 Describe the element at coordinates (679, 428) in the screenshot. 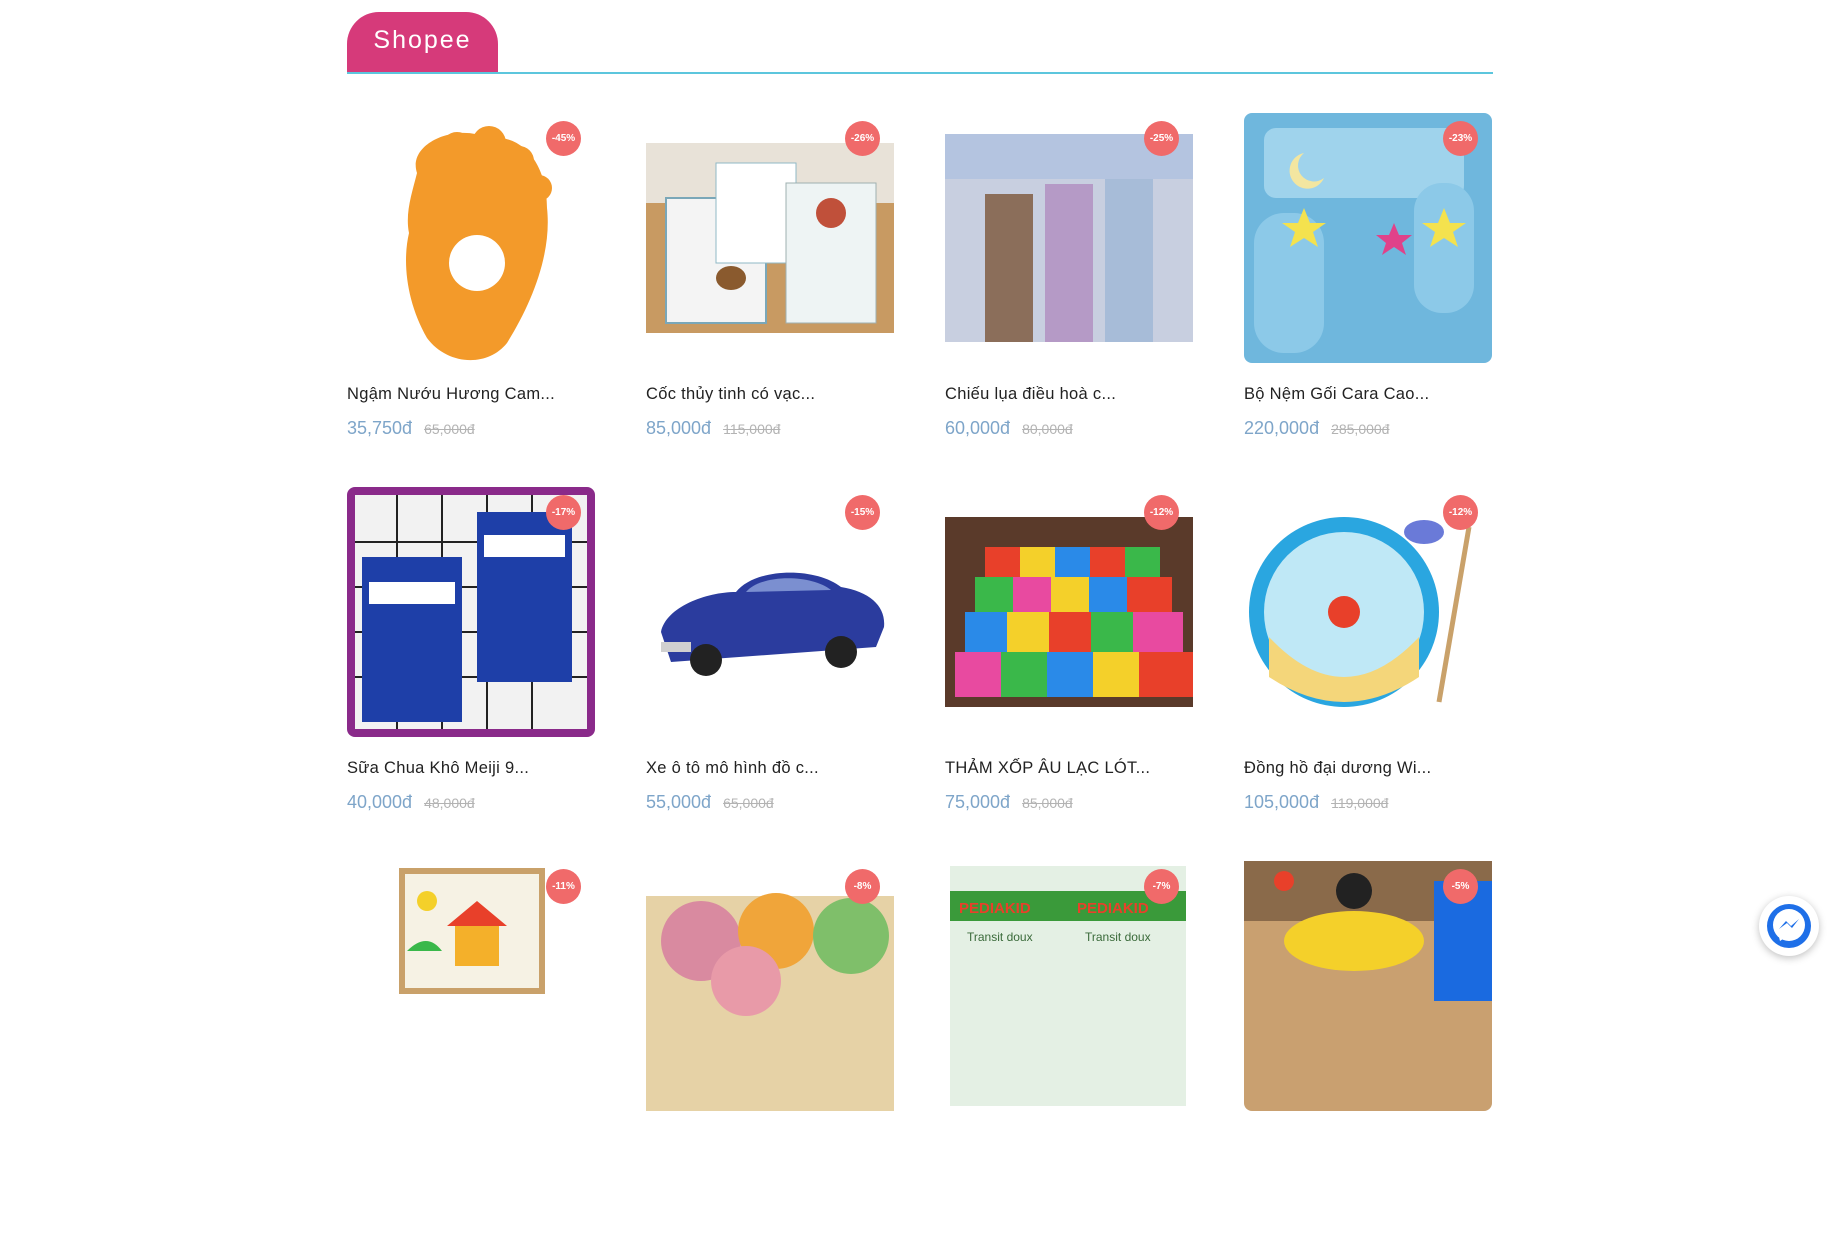

I see `product-price: 85,000đ` at that location.